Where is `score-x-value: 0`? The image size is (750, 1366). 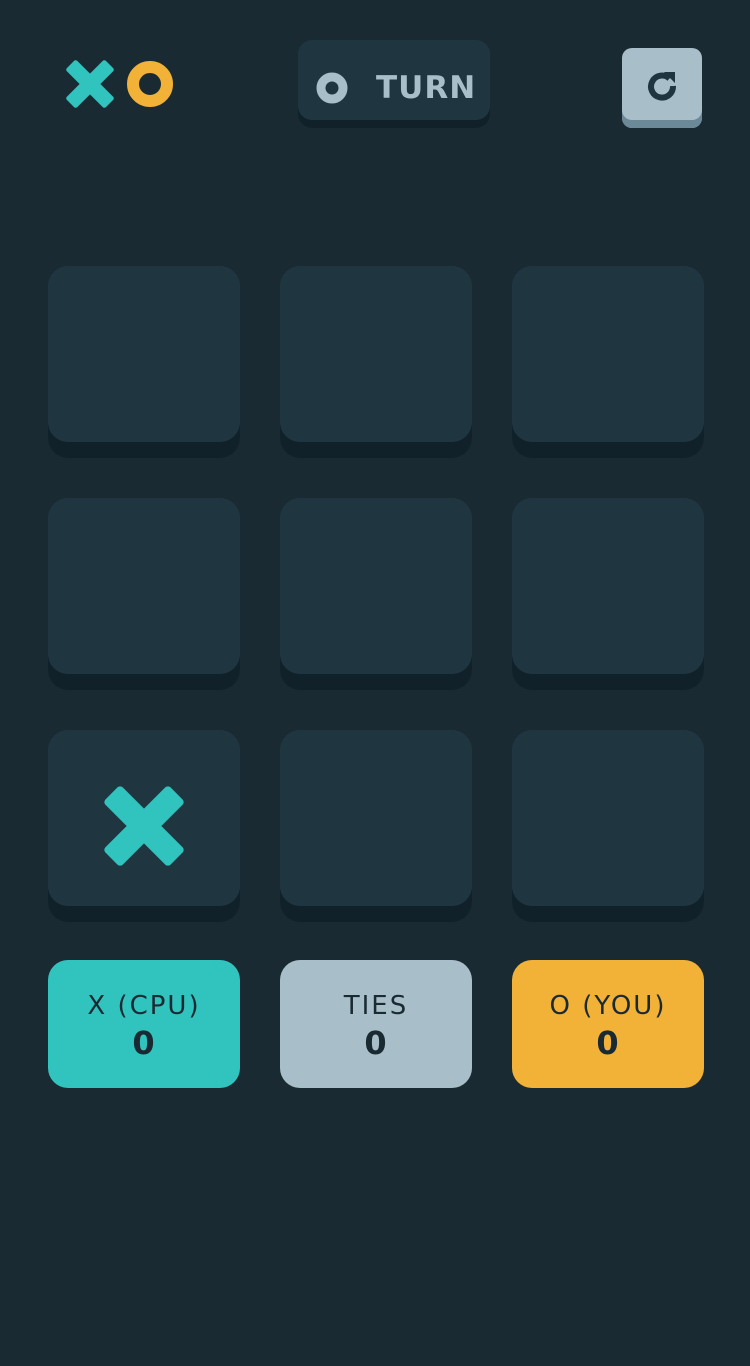
score-x-value: 0 is located at coordinates (144, 1043).